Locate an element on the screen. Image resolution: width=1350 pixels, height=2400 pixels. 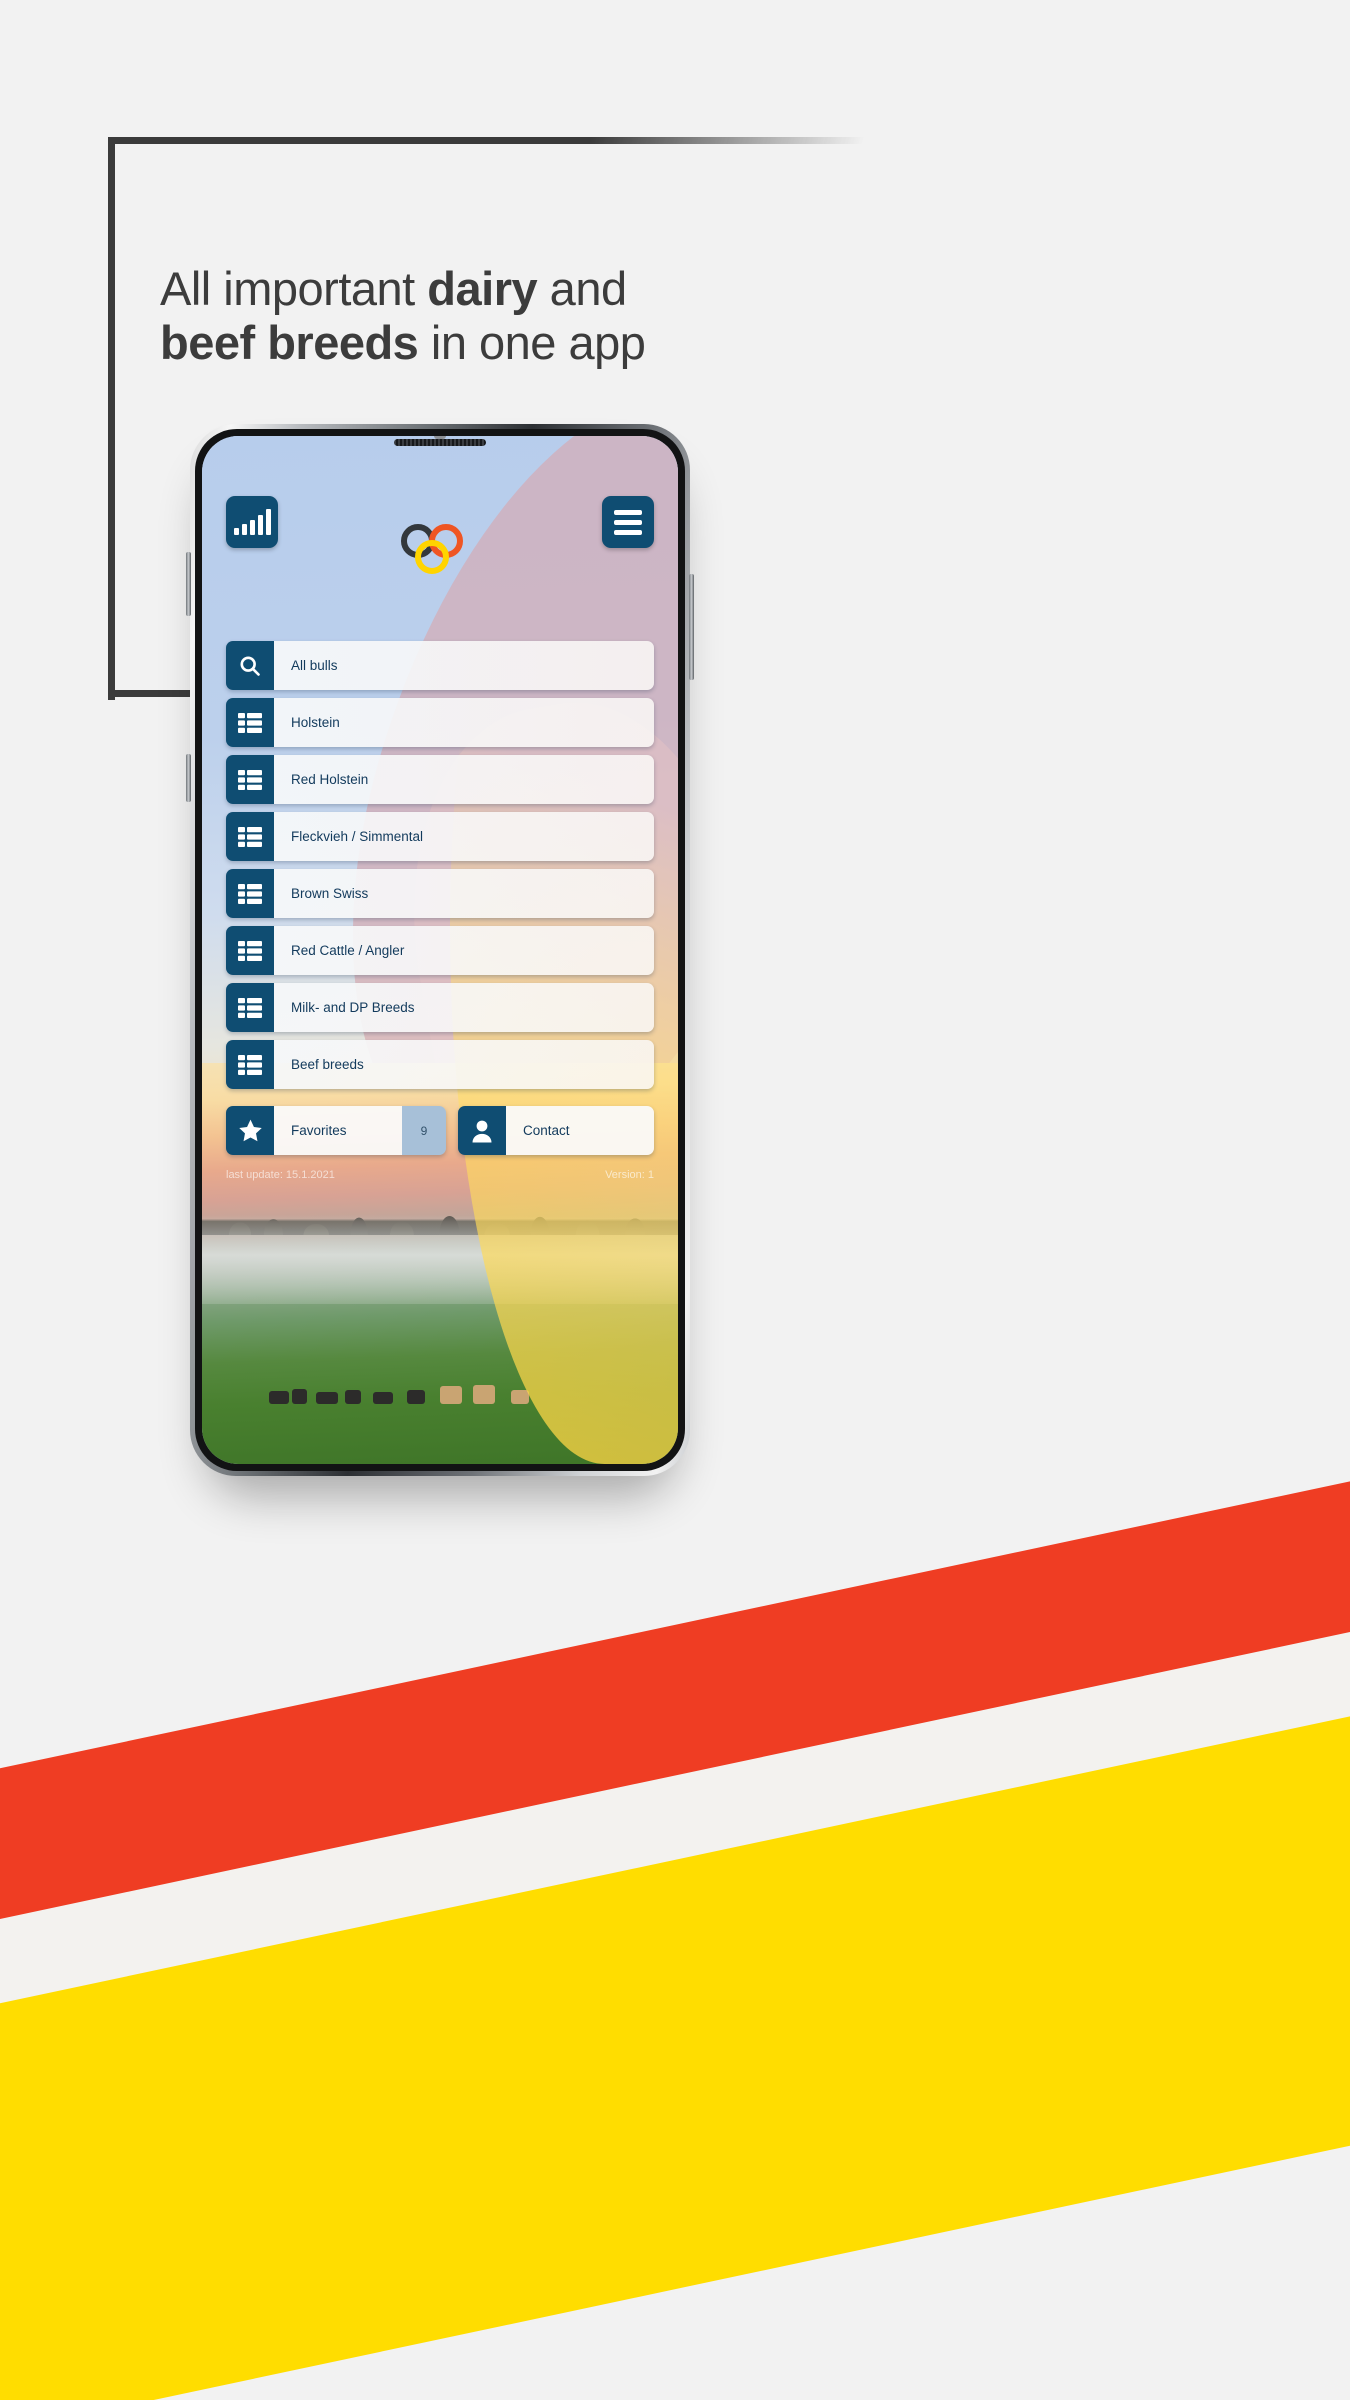
phone-button-power is located at coordinates (691, 627).